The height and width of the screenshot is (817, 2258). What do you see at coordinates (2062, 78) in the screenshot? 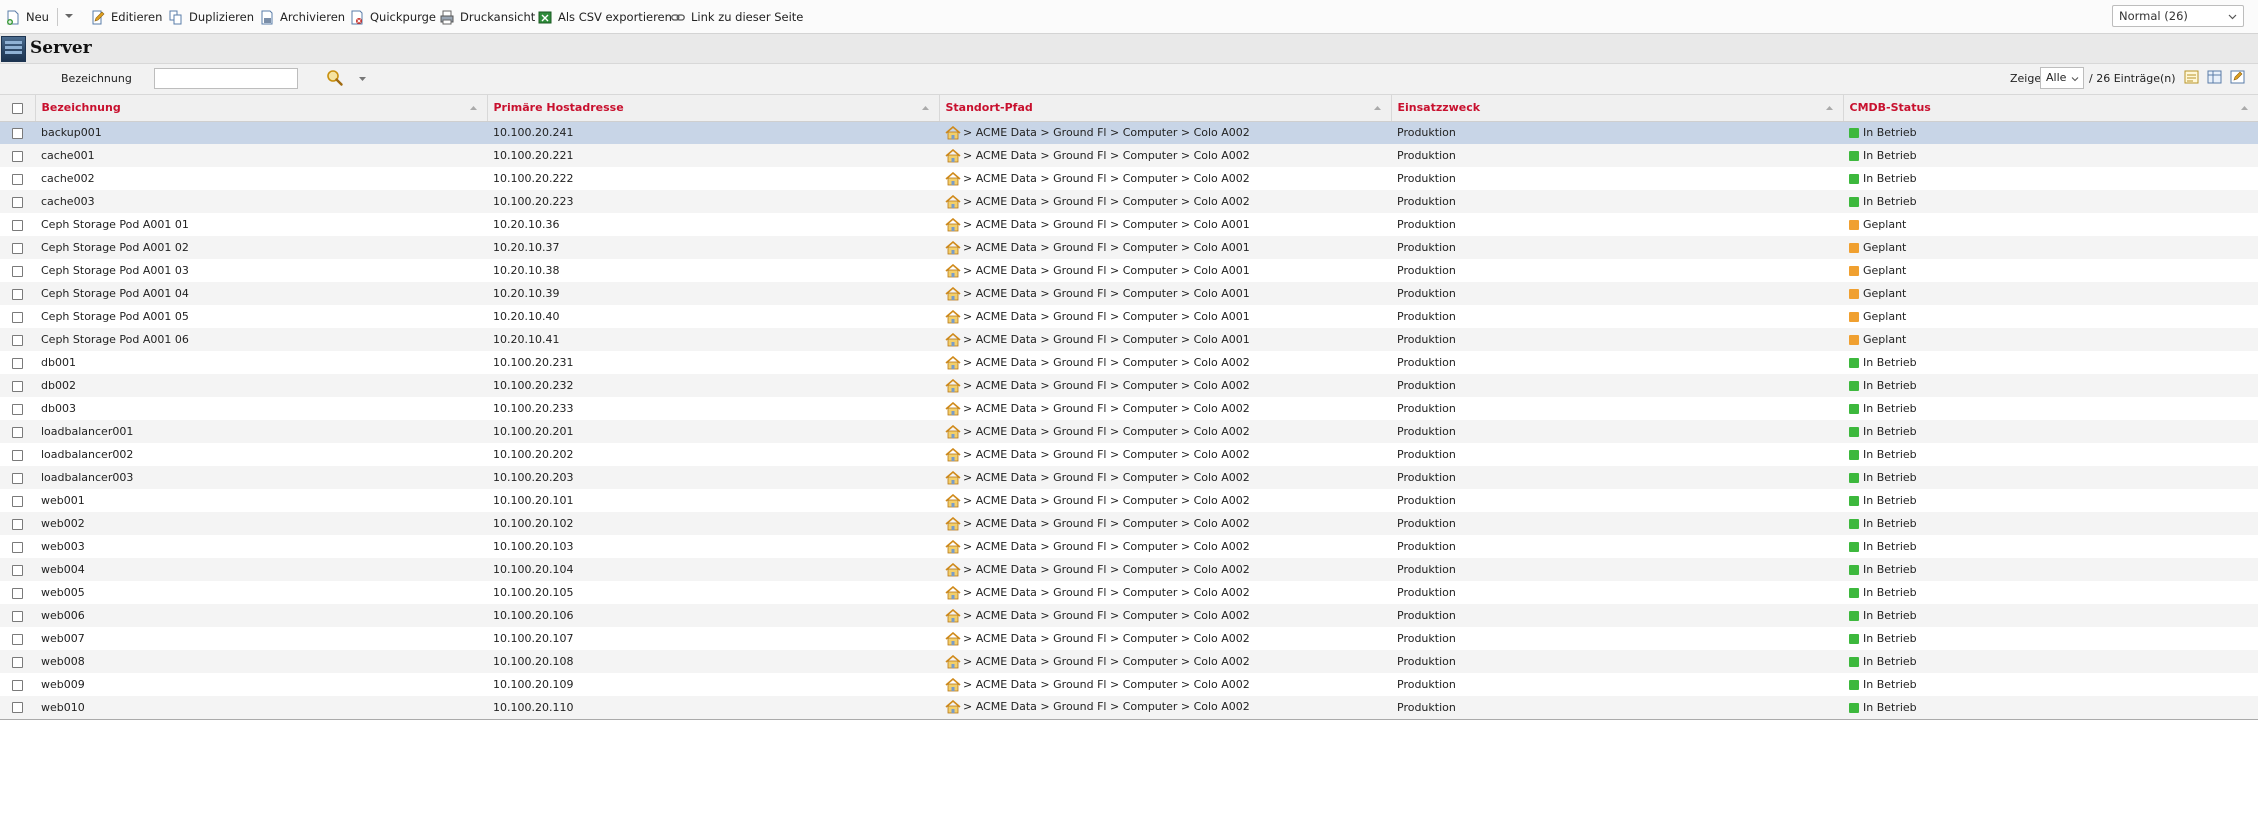
I see `rows-per-page-select: Alle` at bounding box center [2062, 78].